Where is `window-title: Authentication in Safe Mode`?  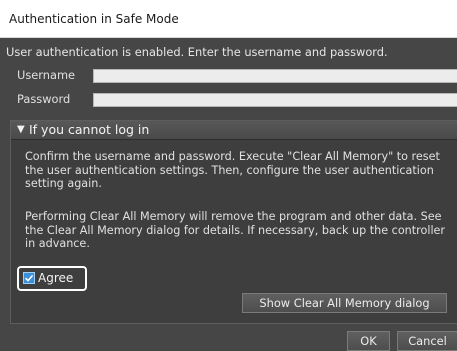 window-title: Authentication in Safe Mode is located at coordinates (94, 19).